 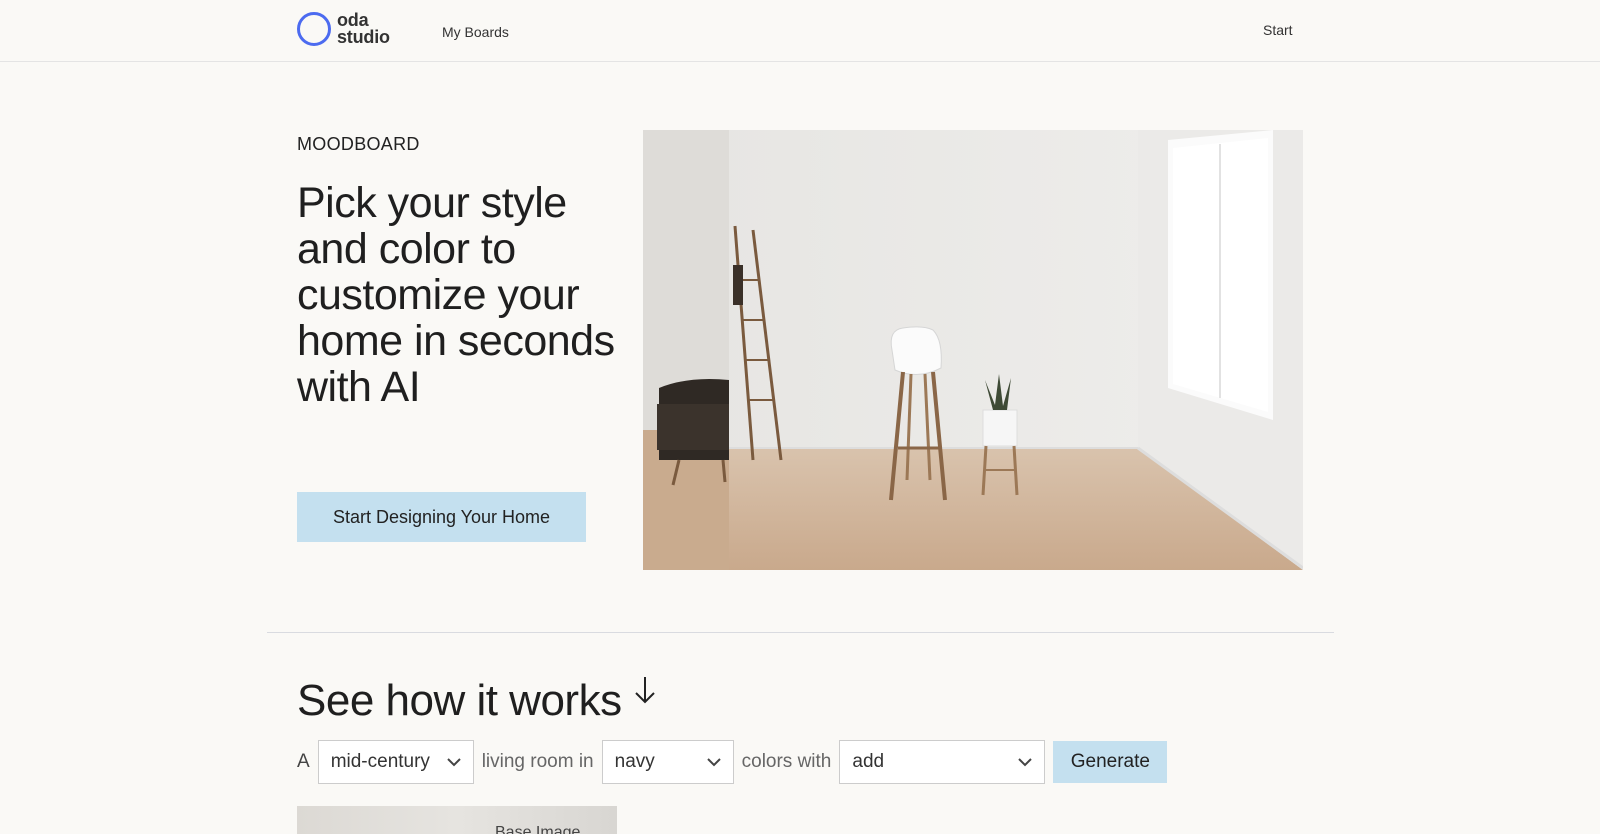 What do you see at coordinates (459, 700) in the screenshot?
I see `how-it-works-label: See how it works` at bounding box center [459, 700].